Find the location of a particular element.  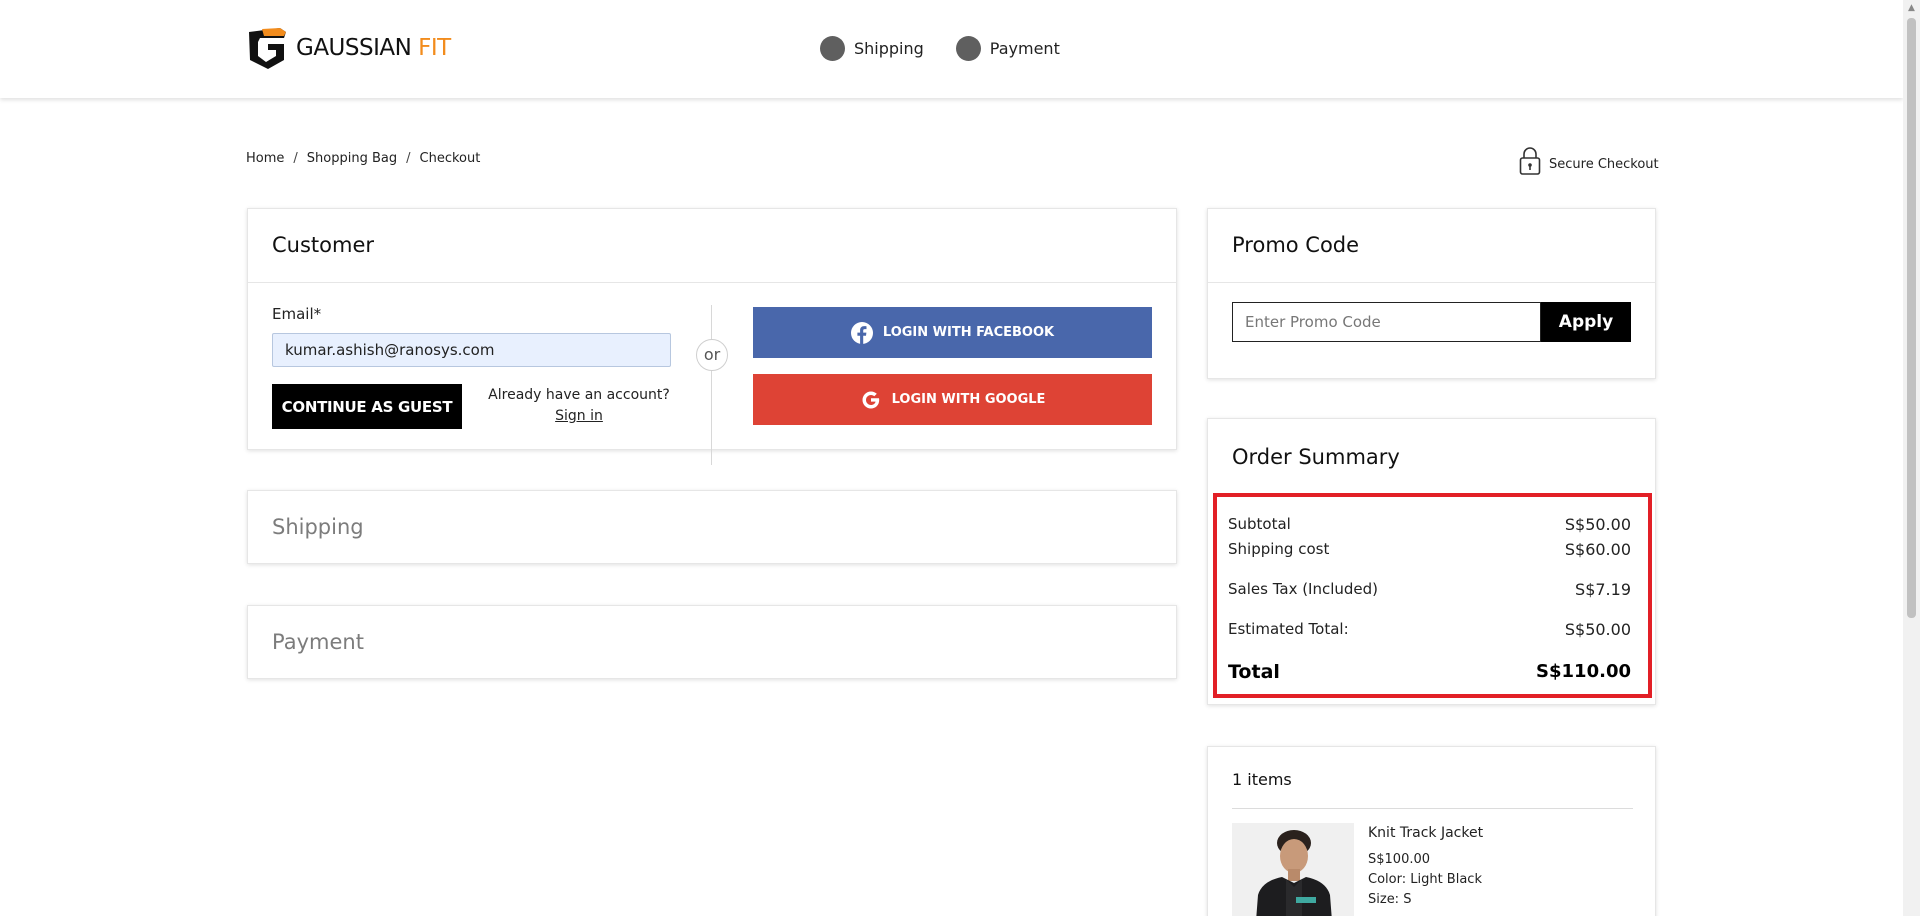

product-size: Size: S is located at coordinates (1390, 899).